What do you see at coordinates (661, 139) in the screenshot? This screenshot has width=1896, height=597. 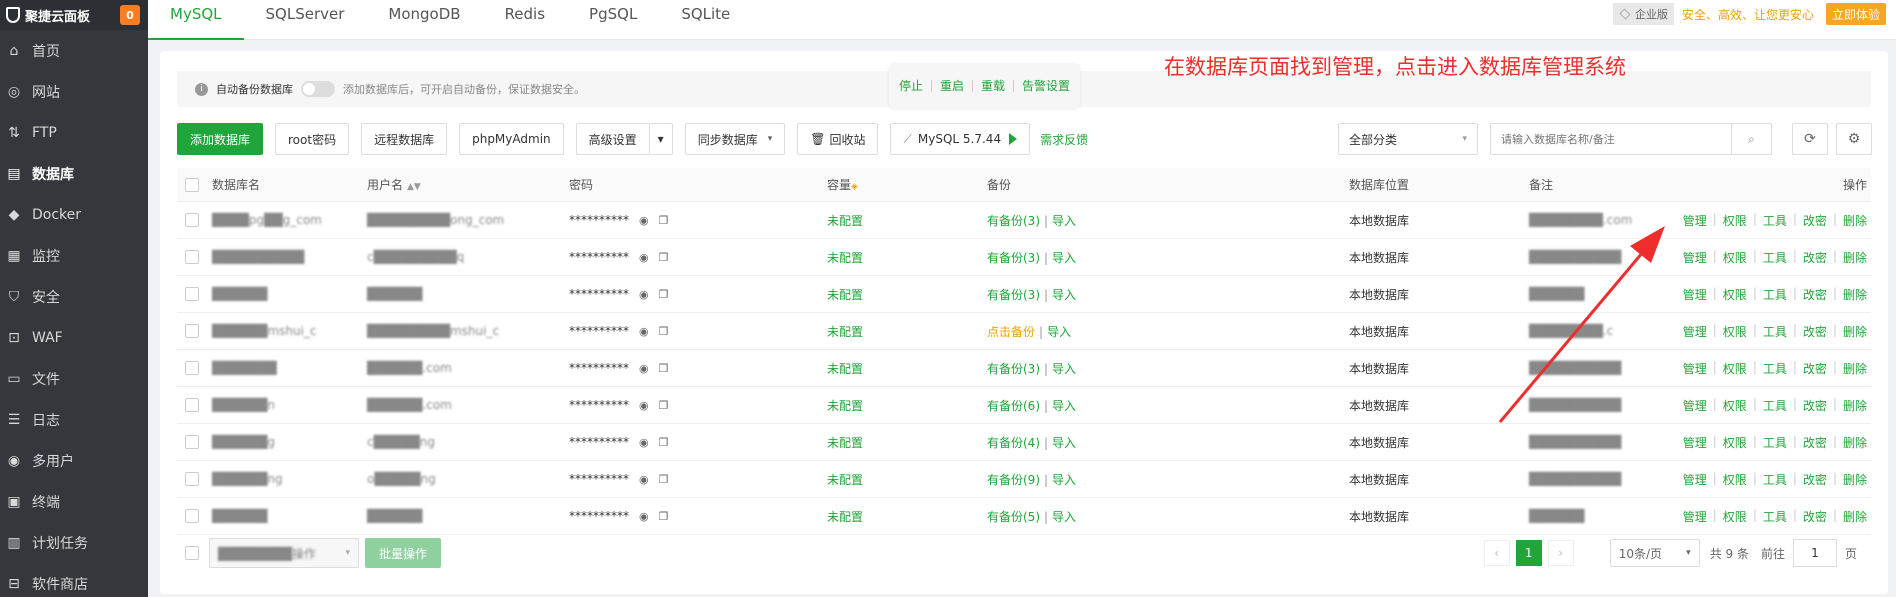 I see `advanced-dropdown-button: ▾` at bounding box center [661, 139].